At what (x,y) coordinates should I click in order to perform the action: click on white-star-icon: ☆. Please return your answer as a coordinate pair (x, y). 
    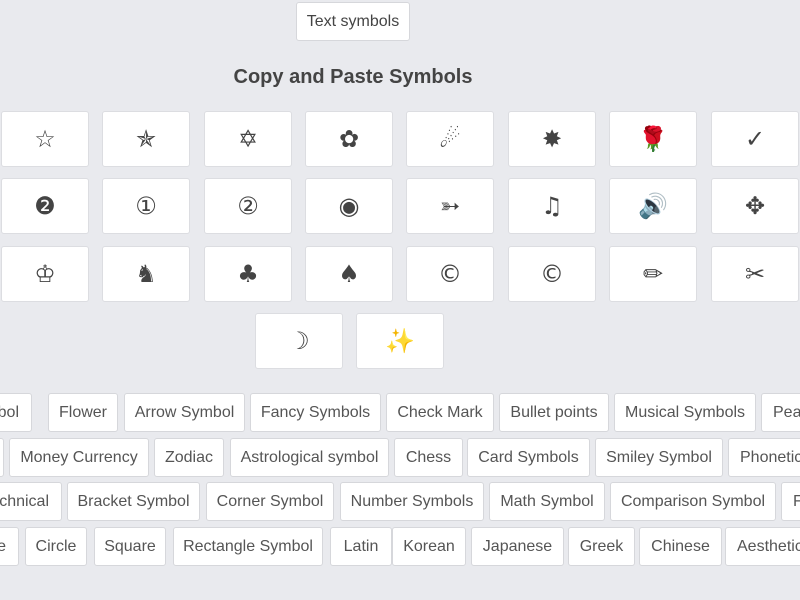
    Looking at the image, I should click on (45, 139).